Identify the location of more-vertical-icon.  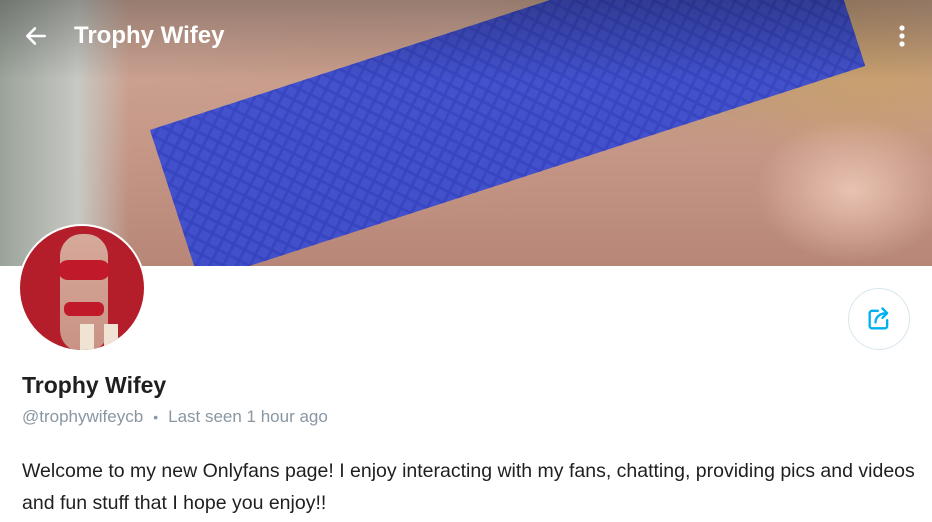
(902, 36).